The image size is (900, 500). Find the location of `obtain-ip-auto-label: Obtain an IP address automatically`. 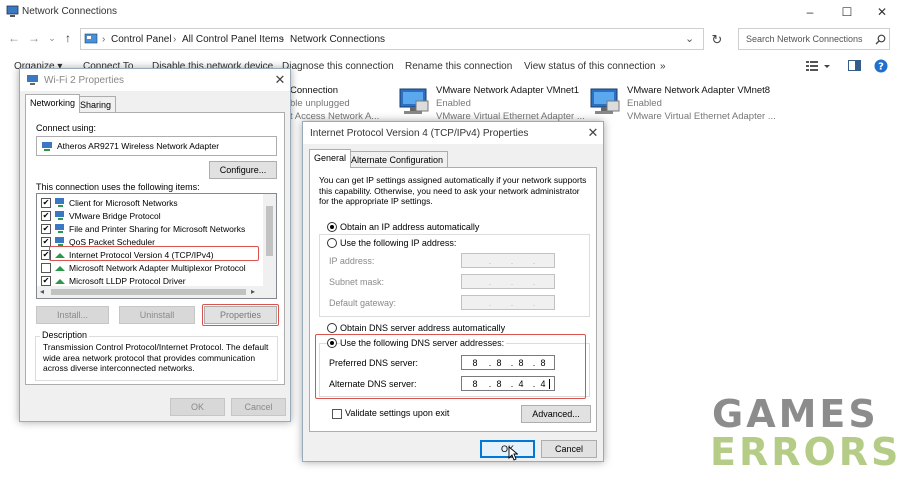

obtain-ip-auto-label: Obtain an IP address automatically is located at coordinates (410, 227).